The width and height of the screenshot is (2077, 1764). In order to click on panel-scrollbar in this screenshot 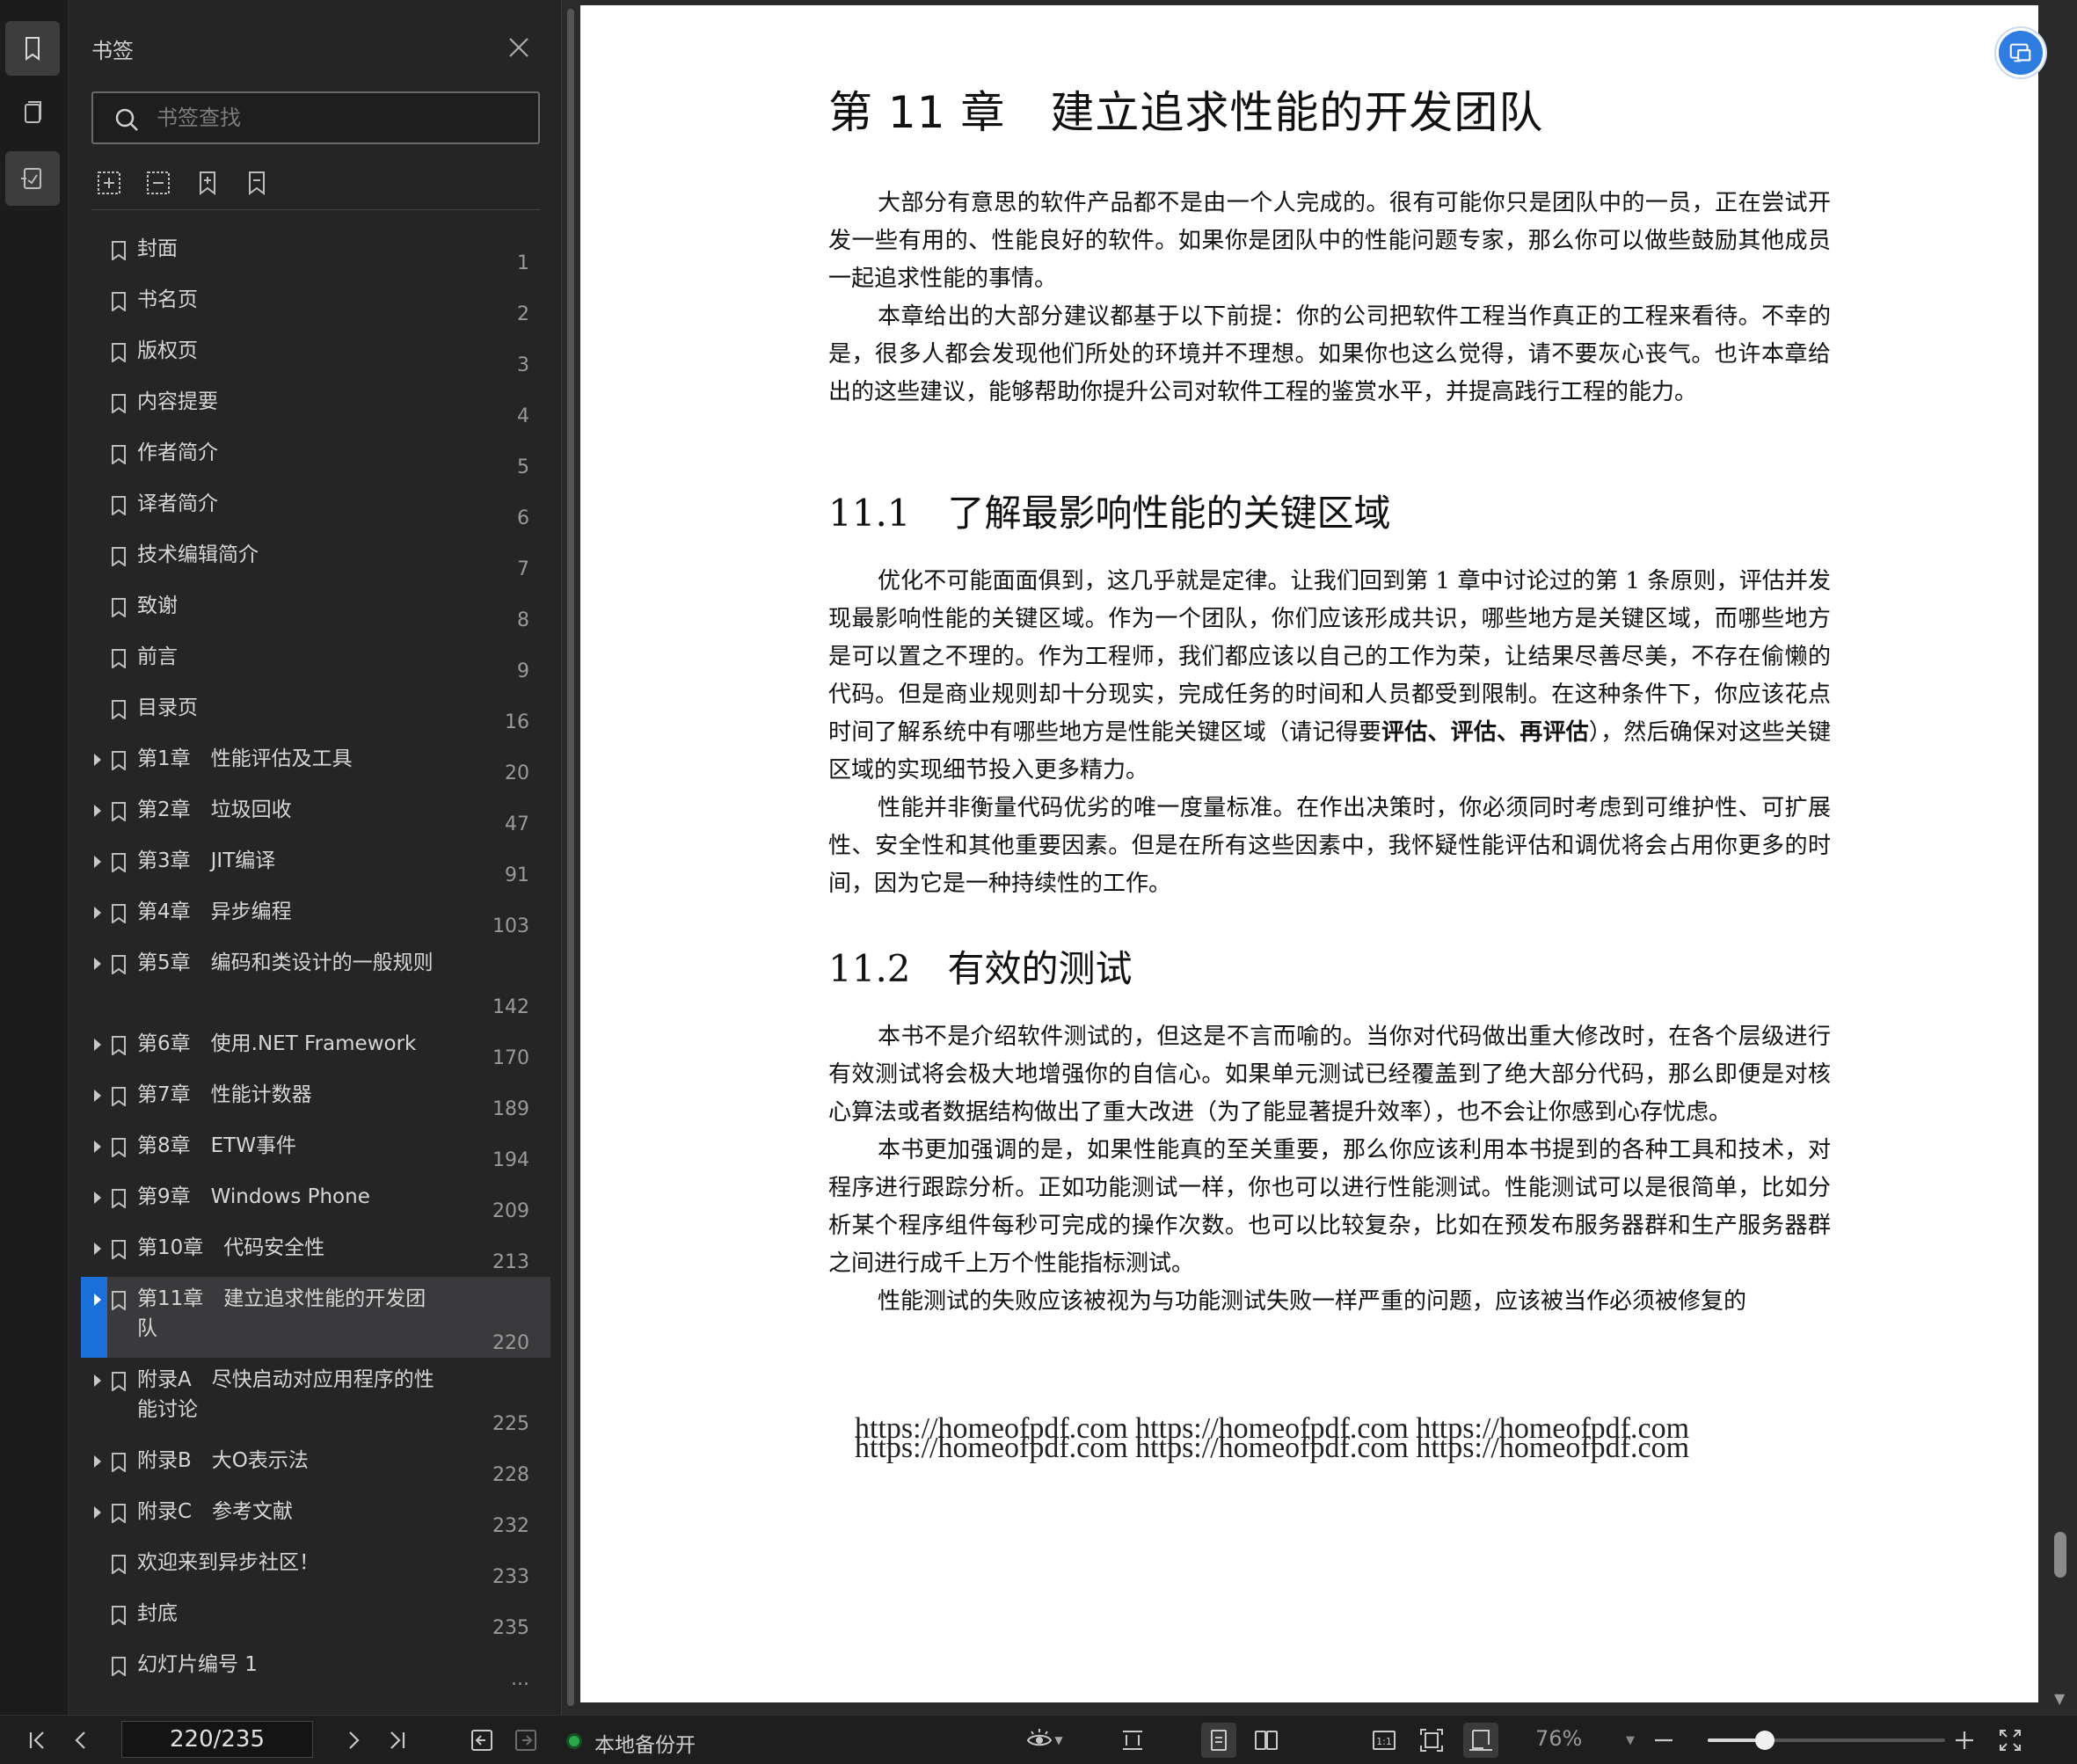, I will do `click(570, 857)`.